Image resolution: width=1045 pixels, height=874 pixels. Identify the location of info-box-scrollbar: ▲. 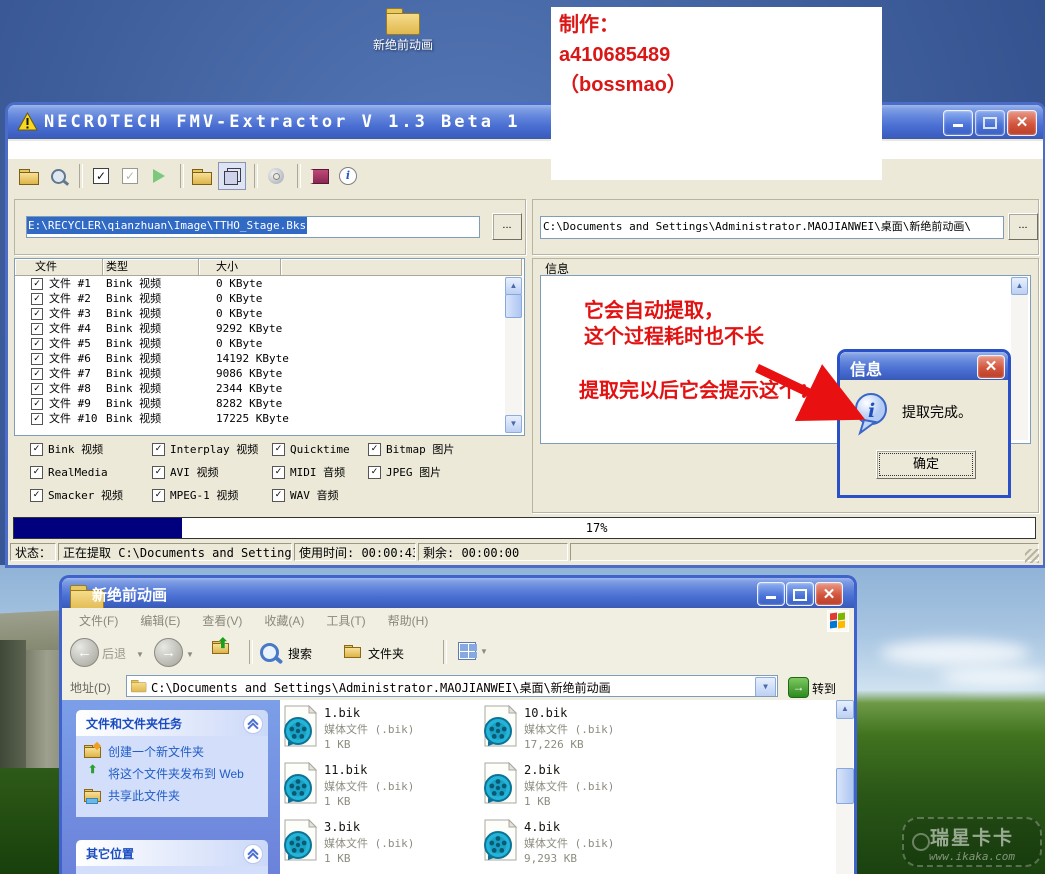
(1019, 358).